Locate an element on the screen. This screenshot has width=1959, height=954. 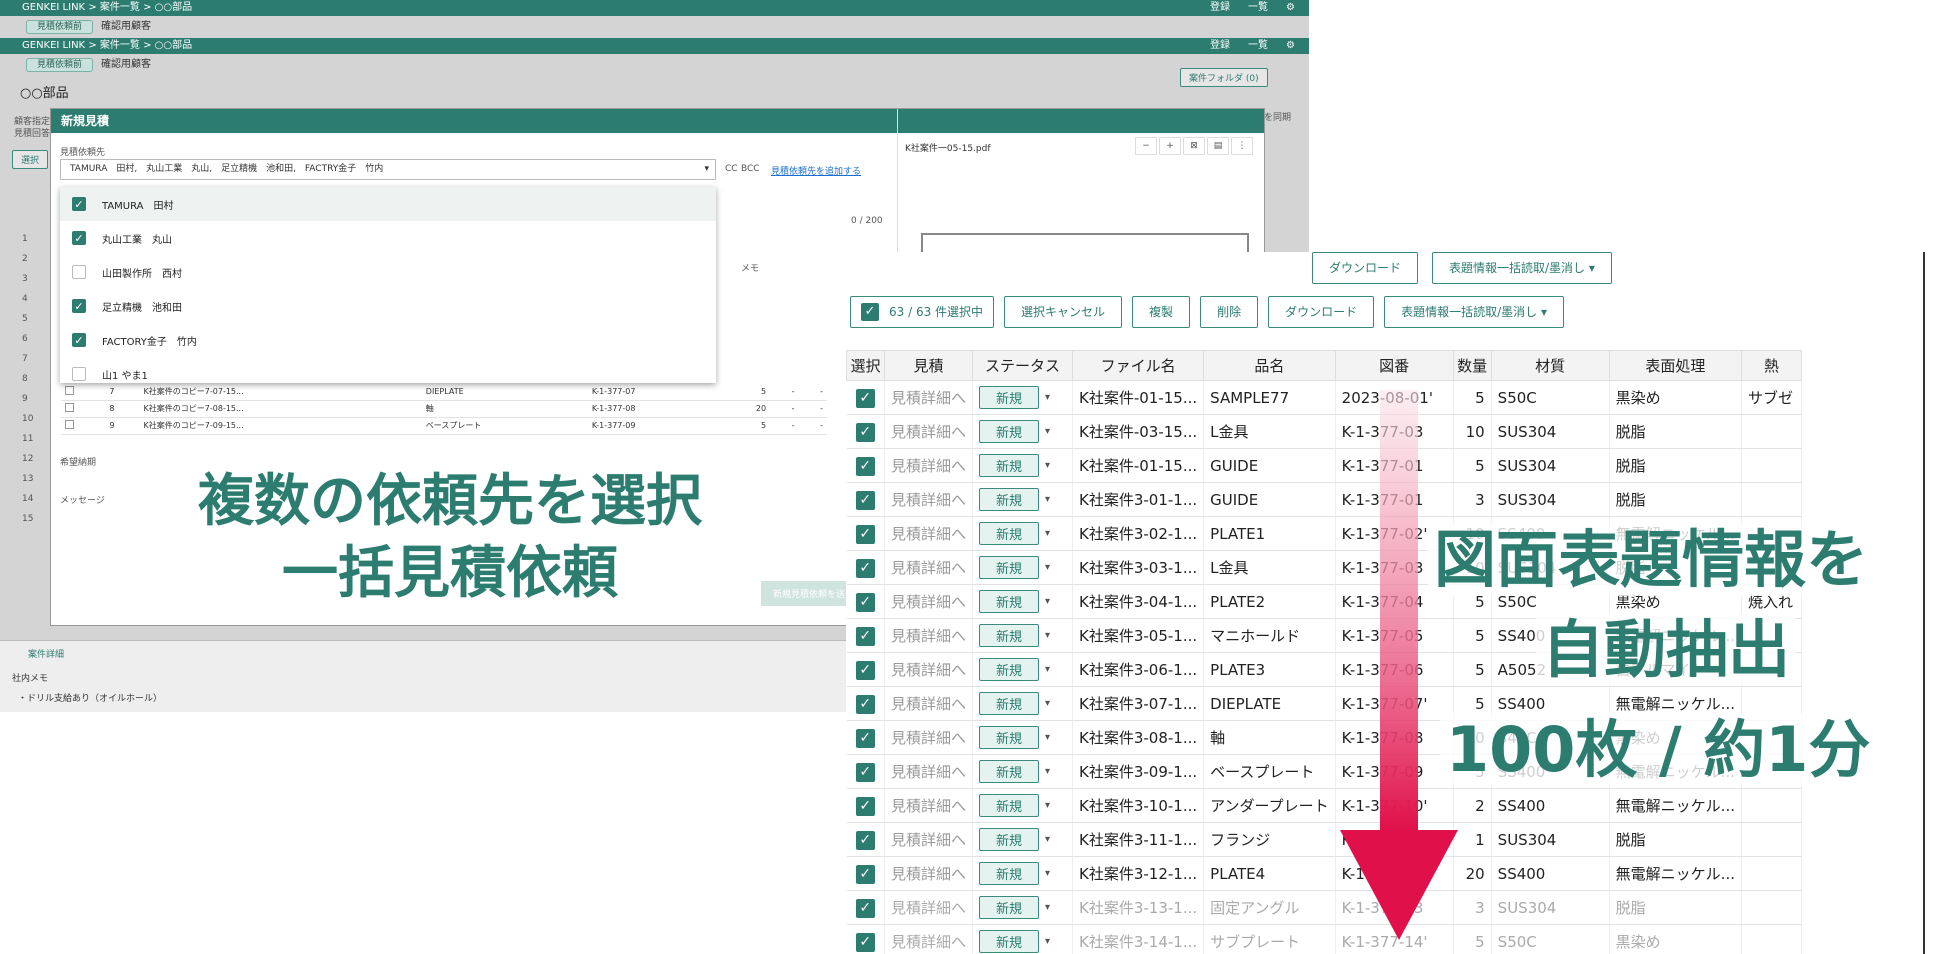
breadcrumb-list: 案件一覧 is located at coordinates (120, 7).